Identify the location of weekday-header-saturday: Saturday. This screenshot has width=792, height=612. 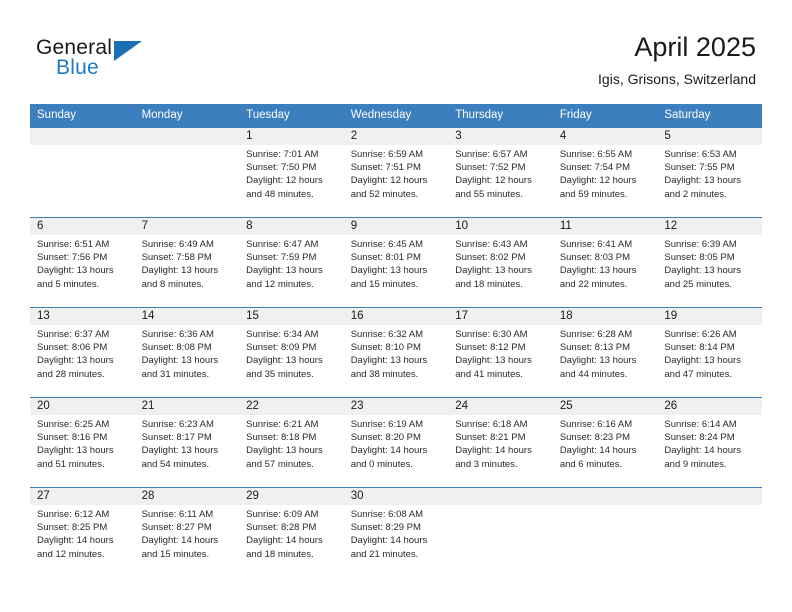
(709, 116).